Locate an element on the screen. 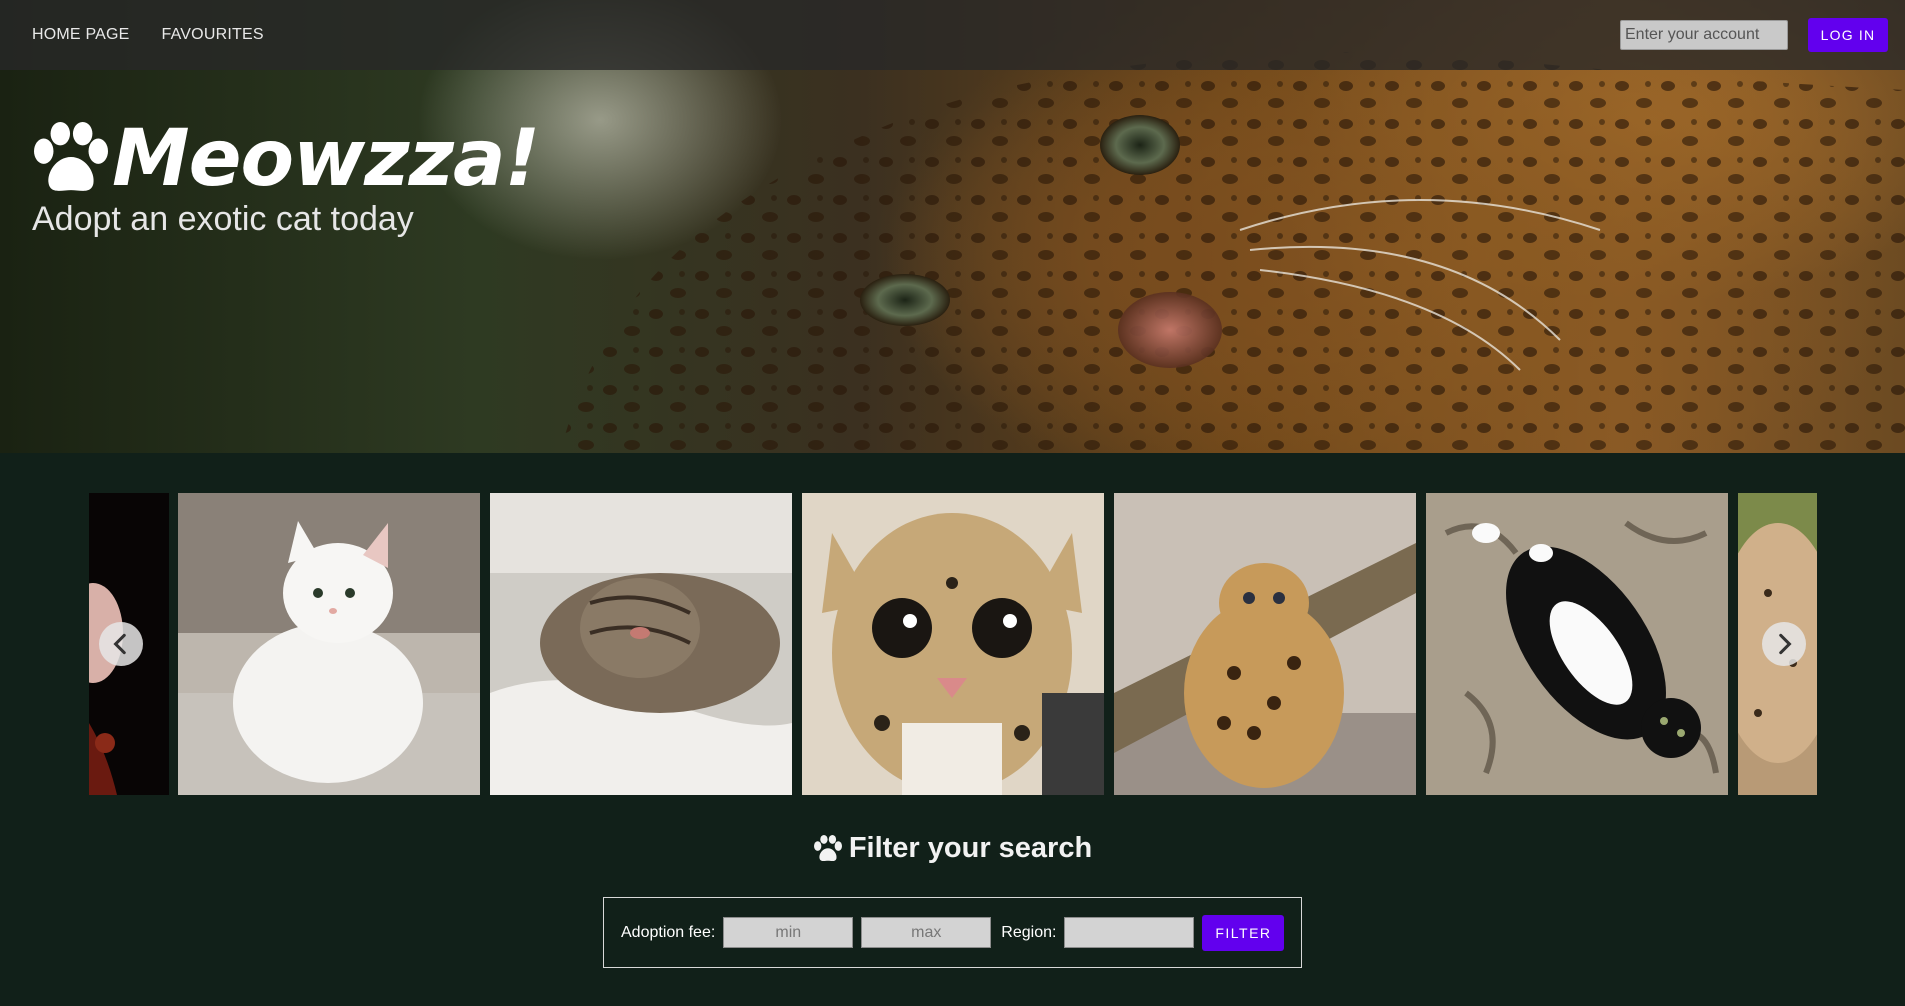 This screenshot has width=1905, height=1006. chevron-right-icon is located at coordinates (1785, 644).